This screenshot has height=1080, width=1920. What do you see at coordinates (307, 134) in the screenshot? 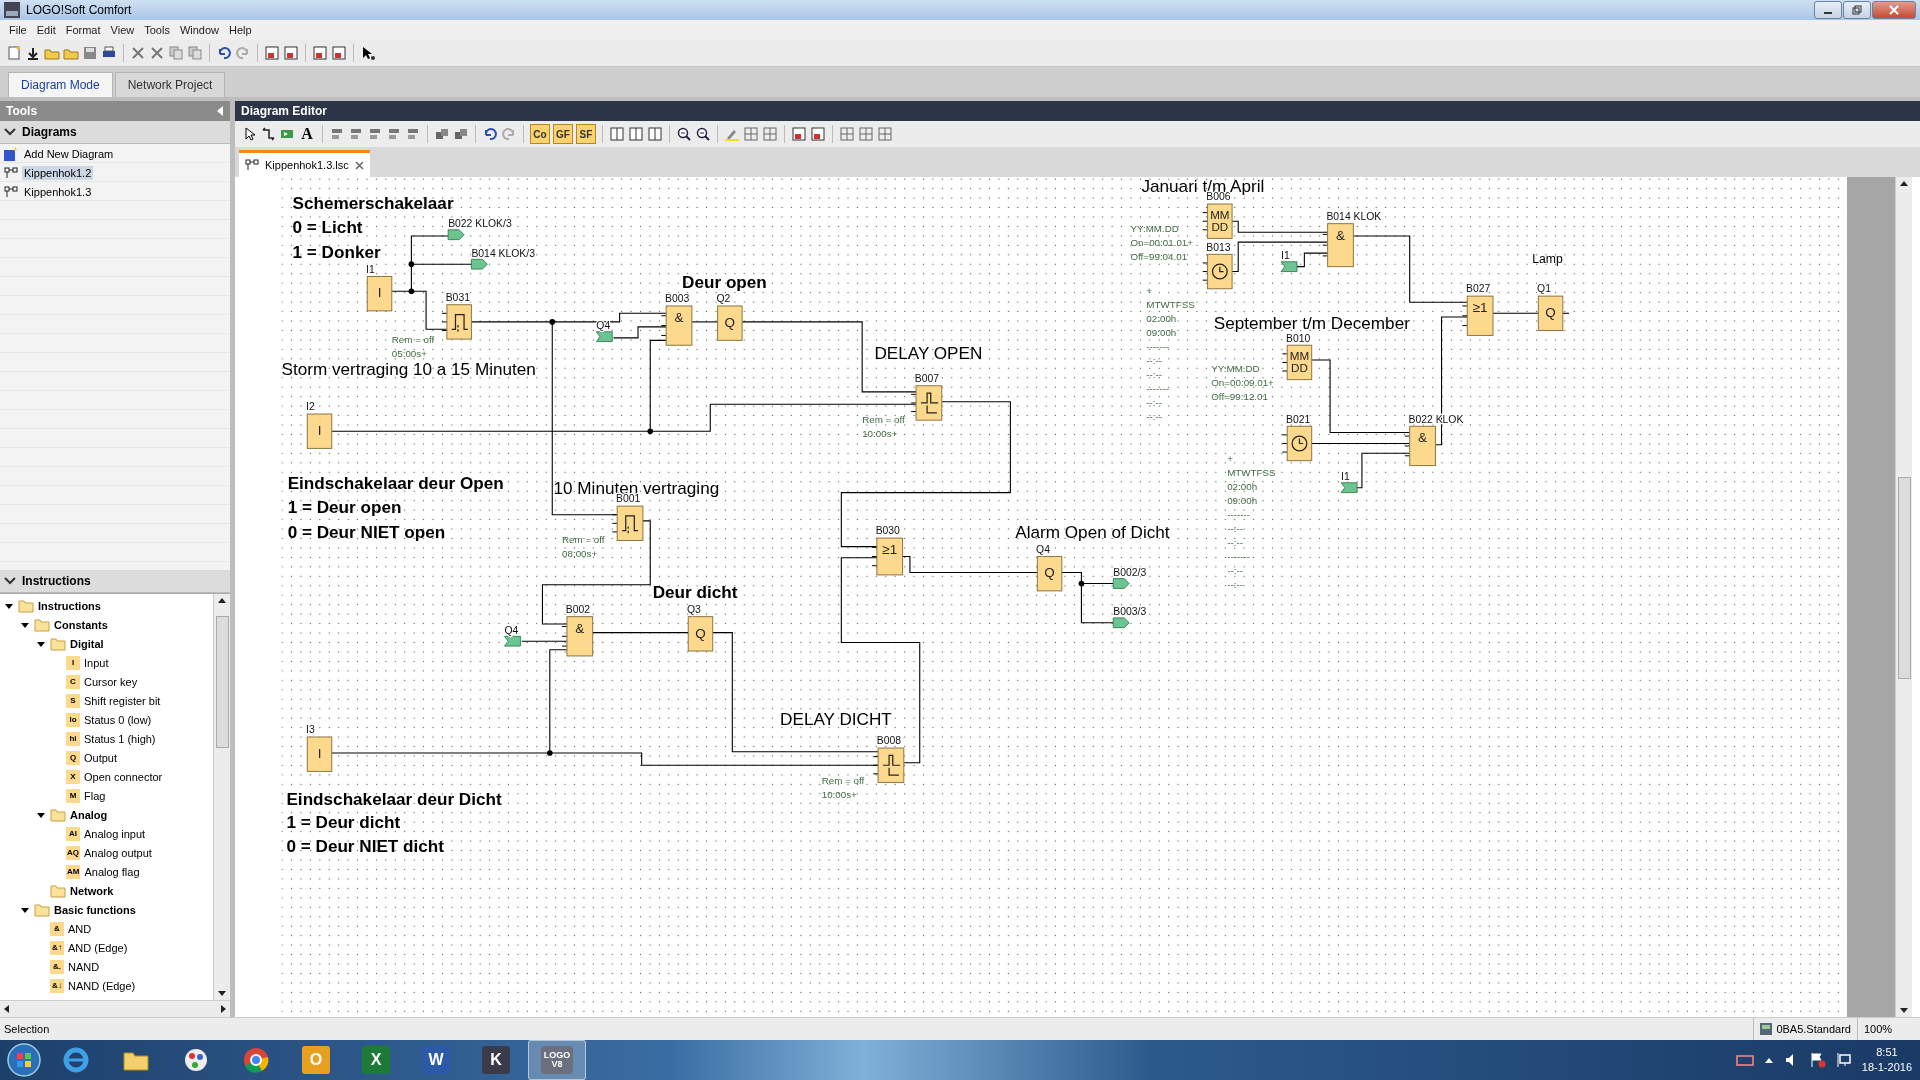
I see `tool-button: A` at bounding box center [307, 134].